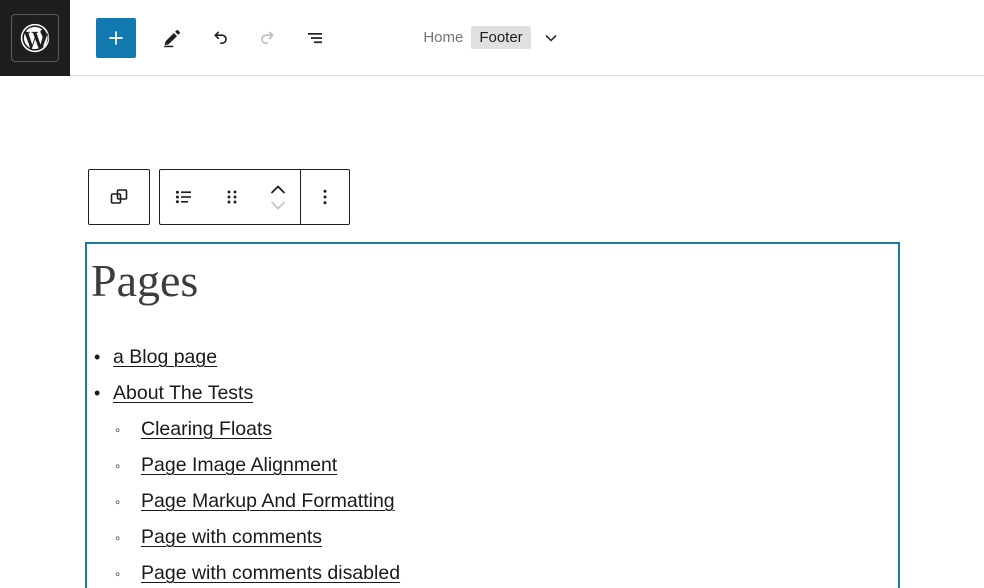 The width and height of the screenshot is (984, 588). I want to click on redo-arrow-icon, so click(267, 37).